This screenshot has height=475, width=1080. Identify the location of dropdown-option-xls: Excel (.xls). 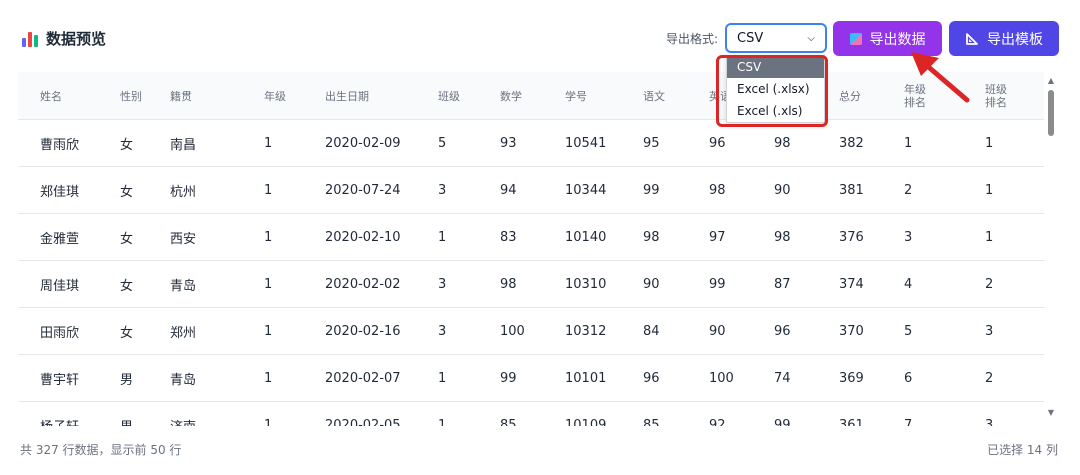
(775, 111).